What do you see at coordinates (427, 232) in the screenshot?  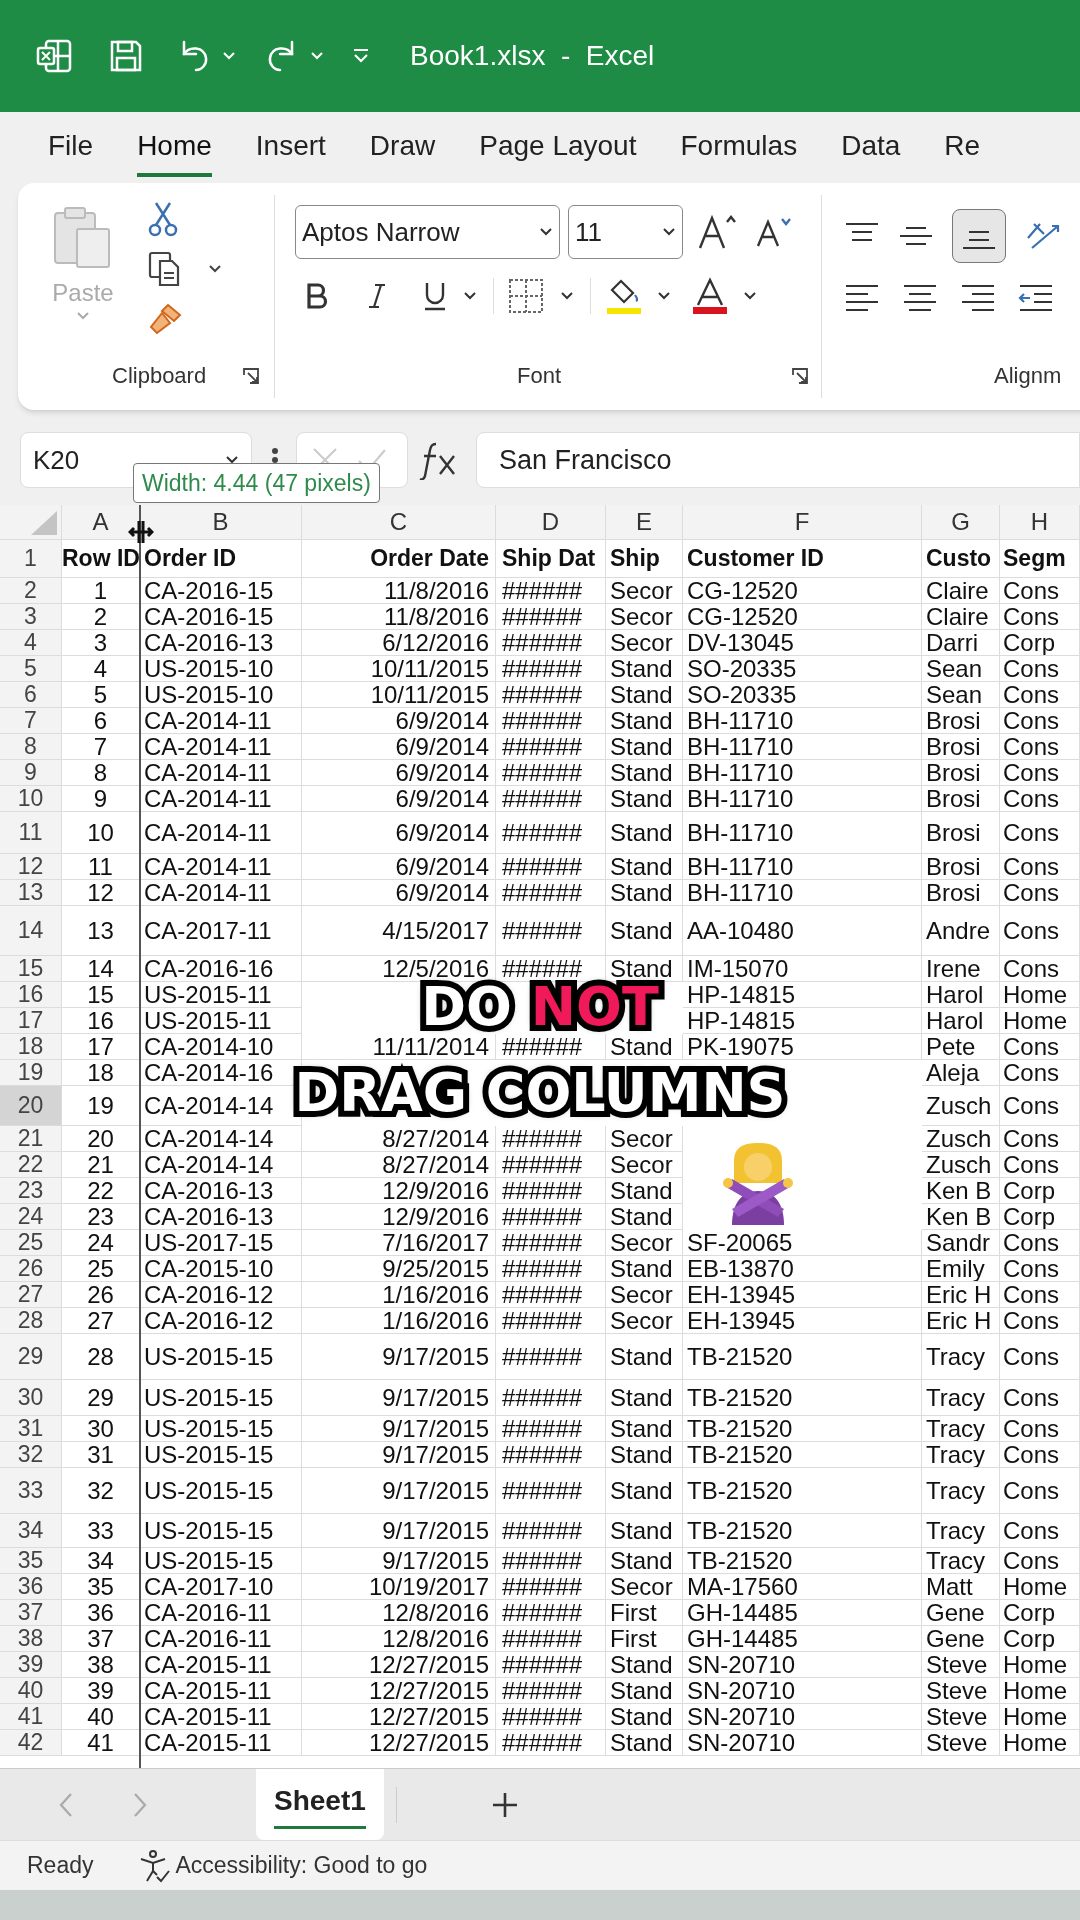 I see `font-name-dropdown: Aptos Narrow` at bounding box center [427, 232].